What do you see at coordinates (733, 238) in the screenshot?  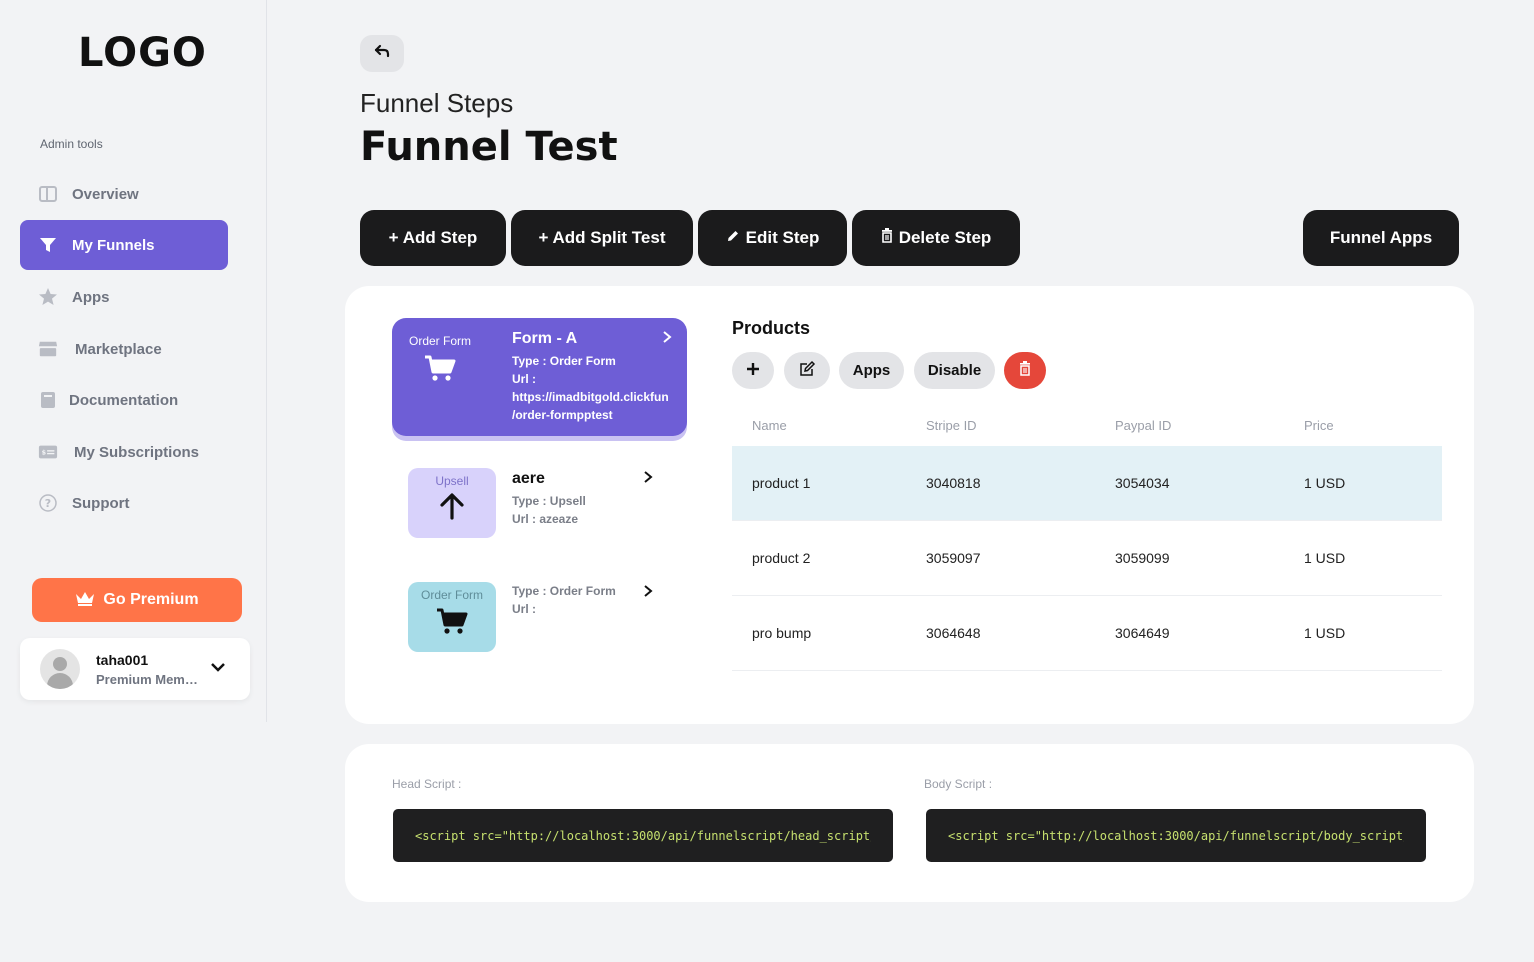 I see `pencil-icon` at bounding box center [733, 238].